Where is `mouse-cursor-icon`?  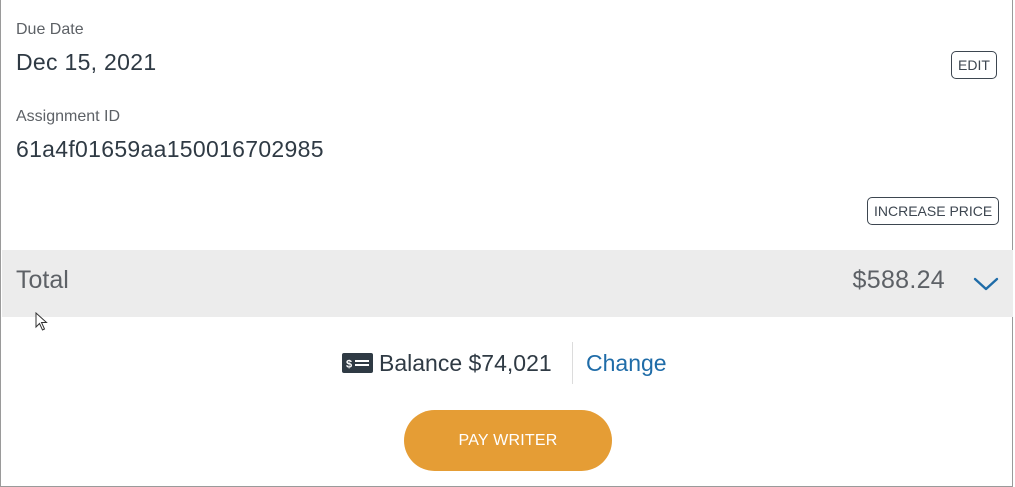 mouse-cursor-icon is located at coordinates (41, 321).